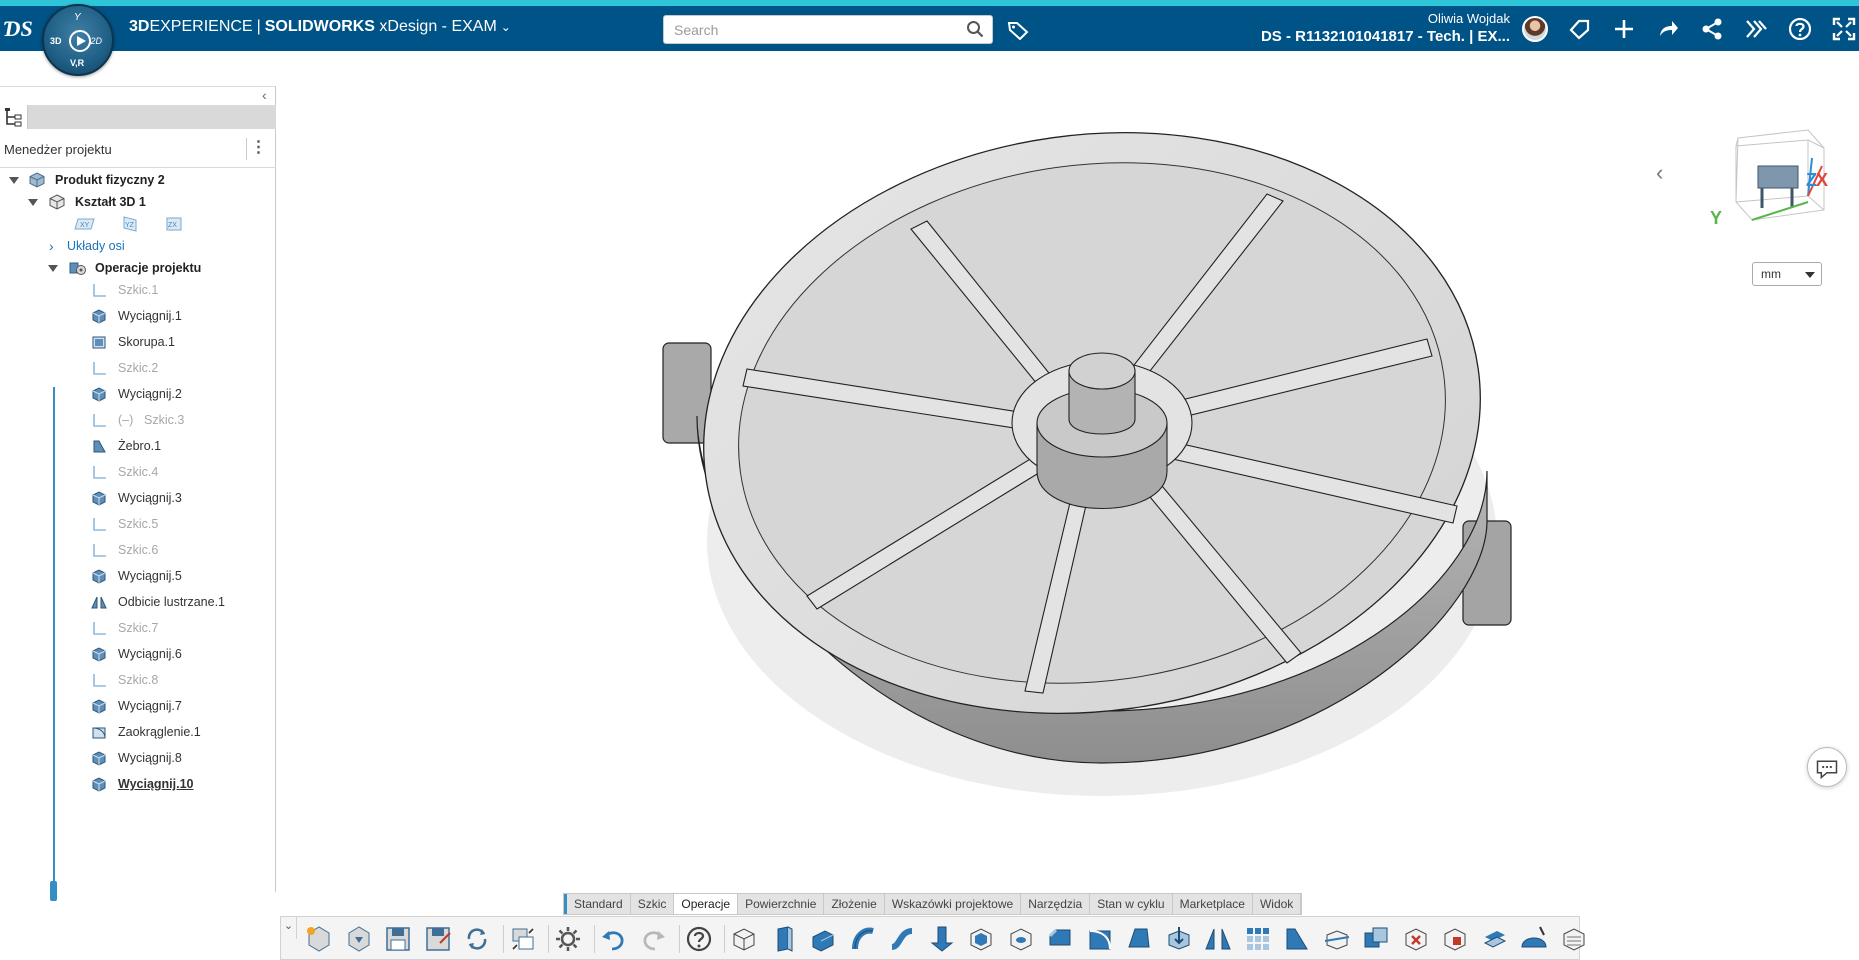  What do you see at coordinates (1056, 904) in the screenshot?
I see `tab-7: Narzędzia` at bounding box center [1056, 904].